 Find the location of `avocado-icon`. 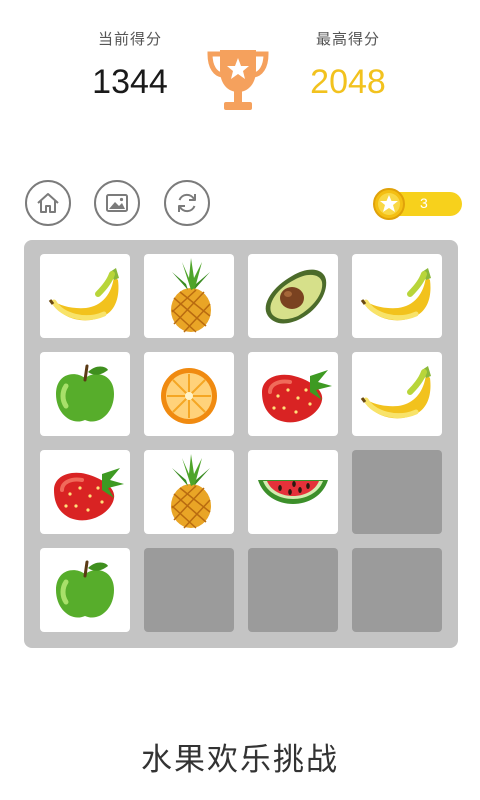

avocado-icon is located at coordinates (296, 296).